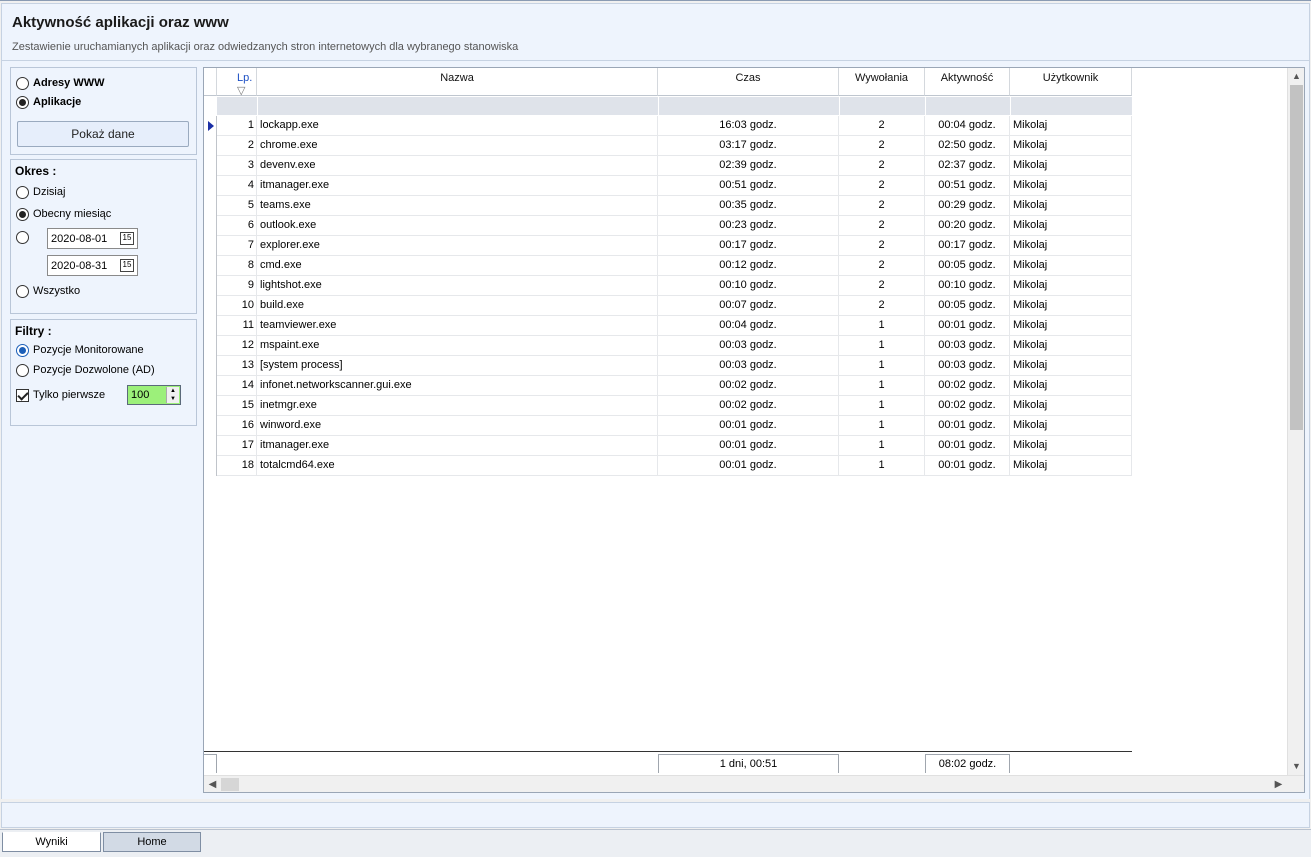 This screenshot has height=857, width=1311. What do you see at coordinates (63, 214) in the screenshot?
I see `radio-current-month: Obecny miesiąc` at bounding box center [63, 214].